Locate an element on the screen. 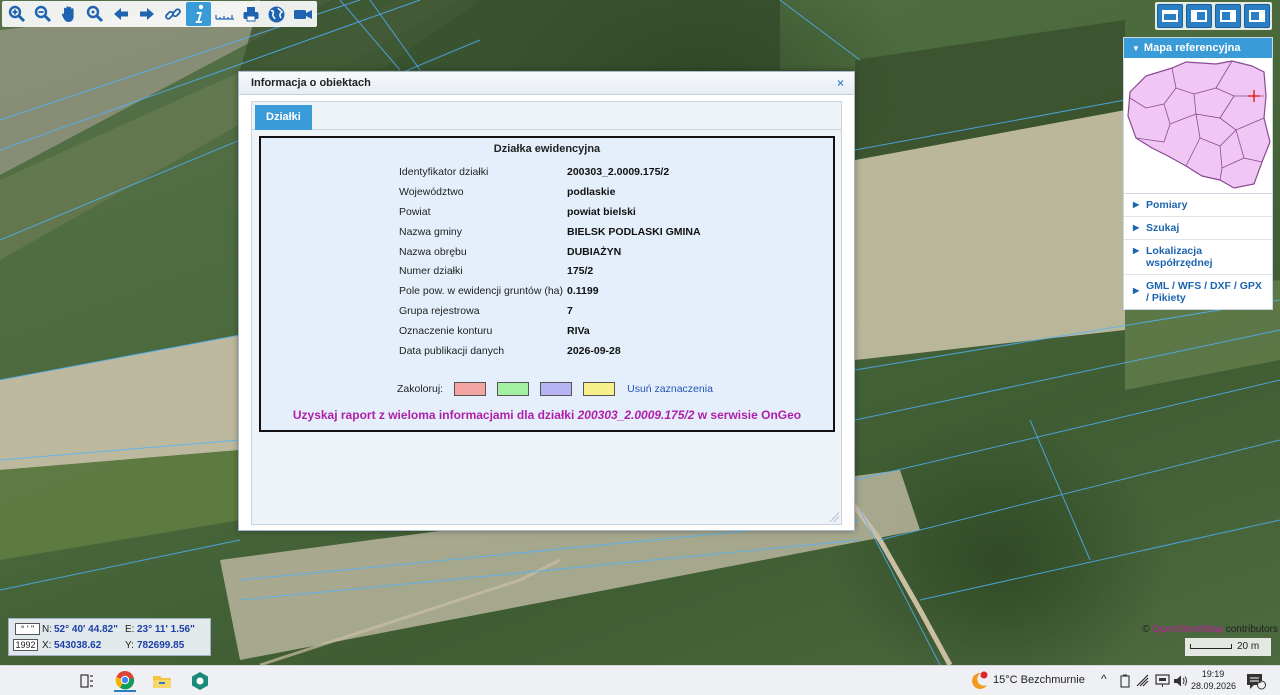 This screenshot has width=1280, height=695. zoom-extent-icon is located at coordinates (94, 14).